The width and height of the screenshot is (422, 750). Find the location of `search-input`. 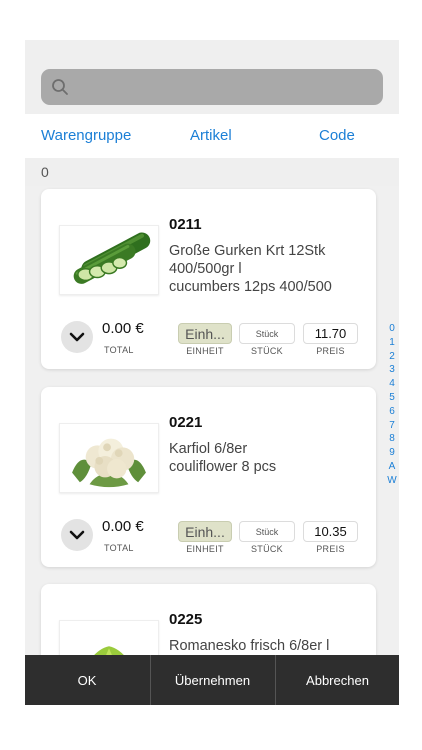

search-input is located at coordinates (225, 87).